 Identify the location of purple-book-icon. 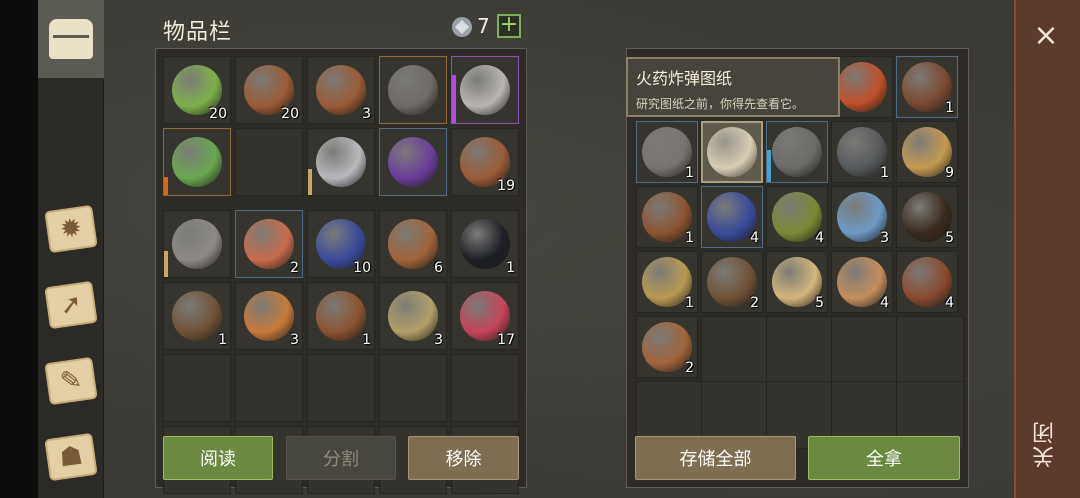
(413, 162).